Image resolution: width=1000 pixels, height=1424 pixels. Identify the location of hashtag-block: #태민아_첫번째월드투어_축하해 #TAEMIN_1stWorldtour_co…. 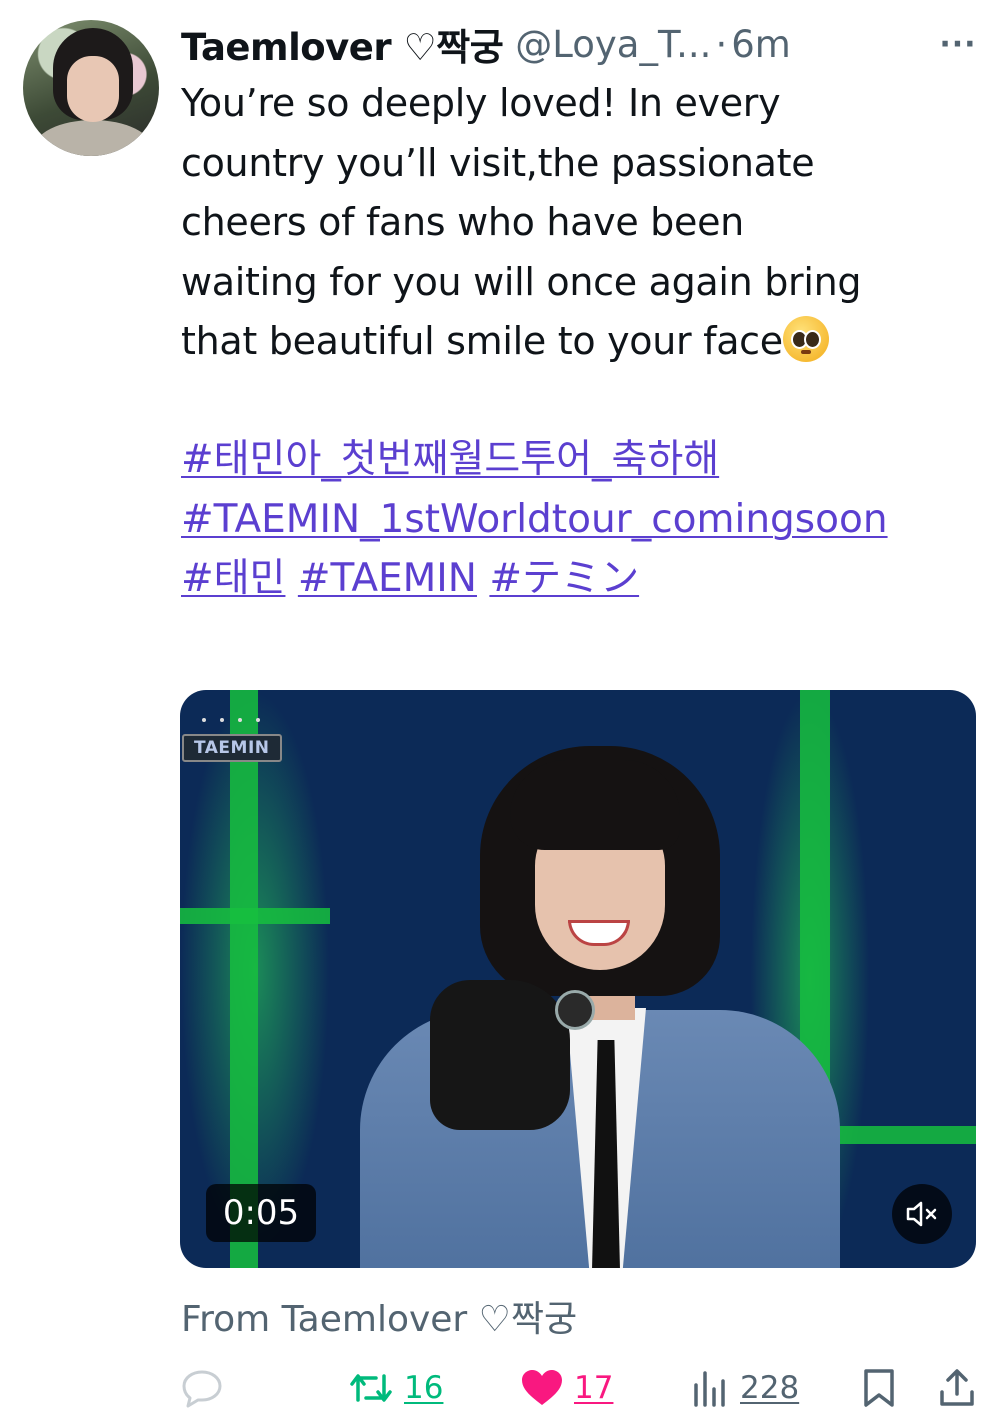
(576, 519).